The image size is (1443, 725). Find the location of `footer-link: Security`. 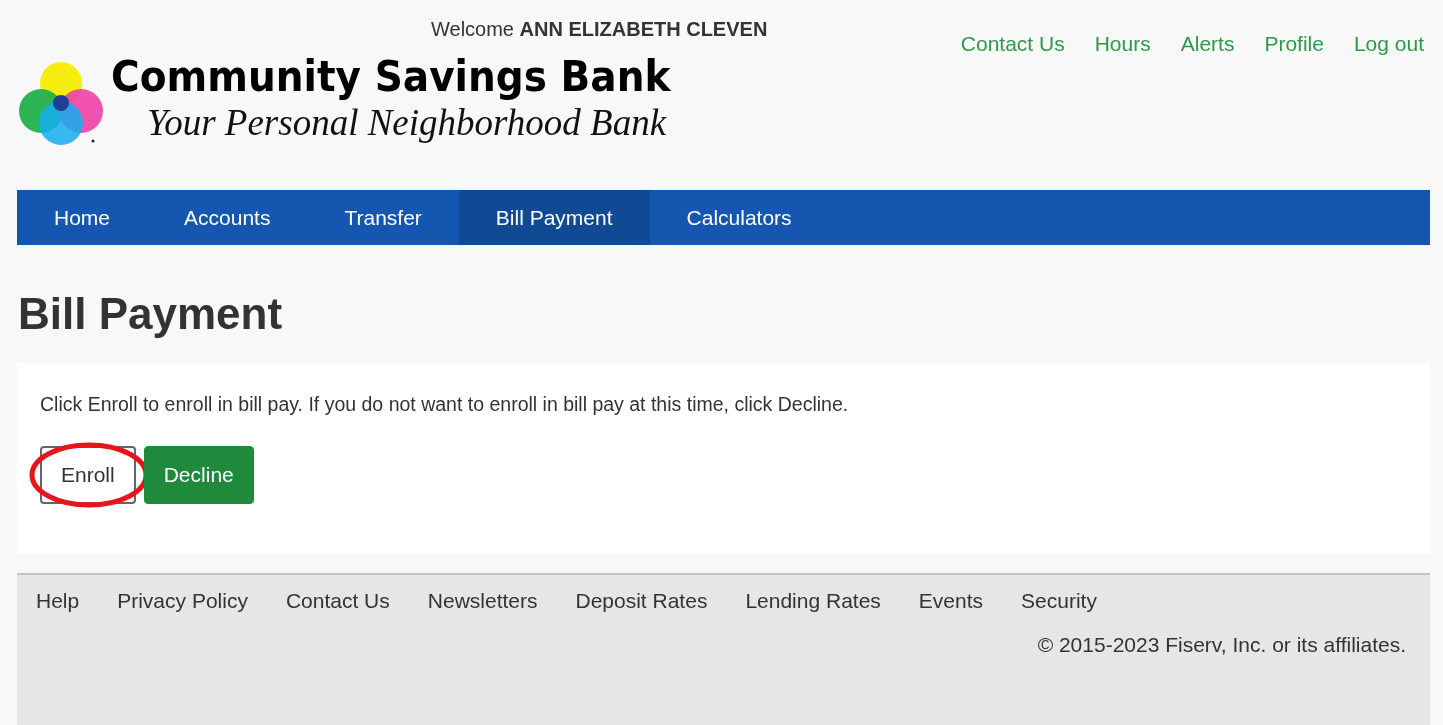

footer-link: Security is located at coordinates (1059, 601).